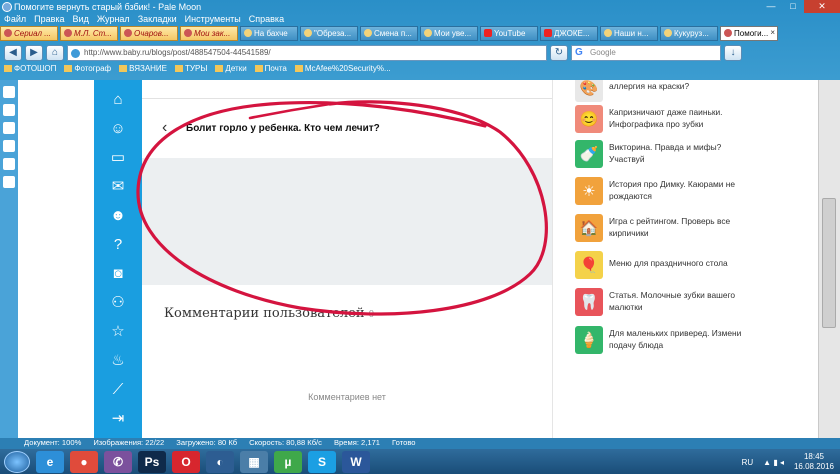 Image resolution: width=840 pixels, height=474 pixels. Describe the element at coordinates (749, 33) in the screenshot. I see `tab-active: Помоги... ×` at that location.